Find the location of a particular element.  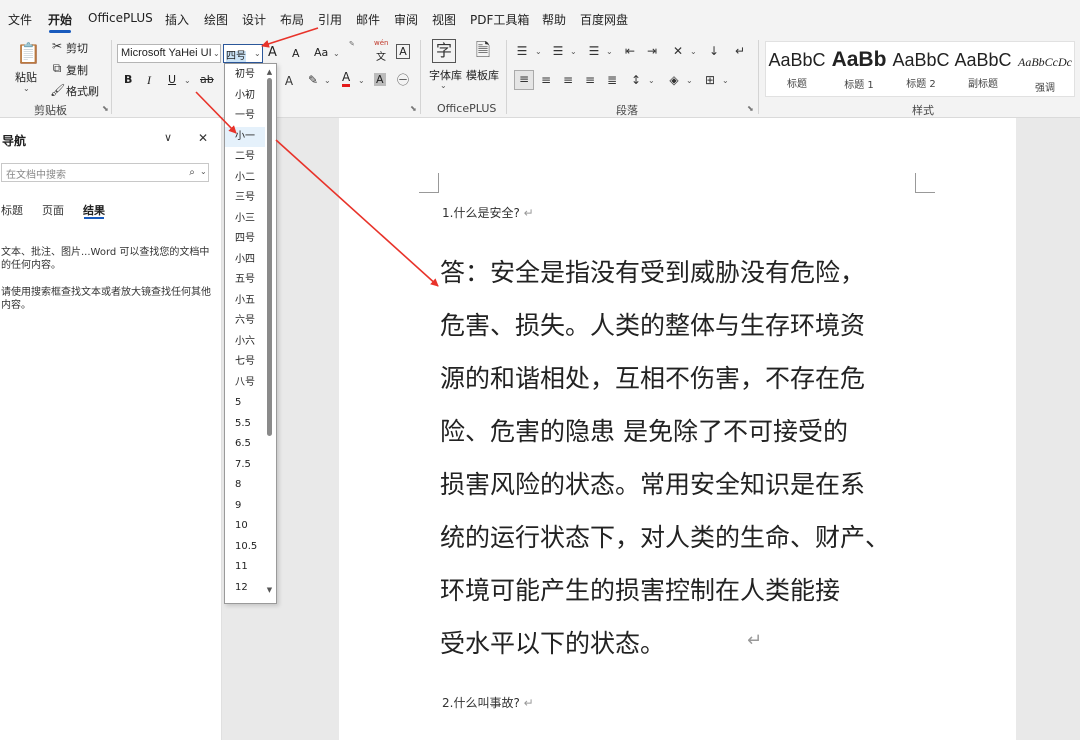

chinese-layout-icon: ✕ is located at coordinates (678, 51).